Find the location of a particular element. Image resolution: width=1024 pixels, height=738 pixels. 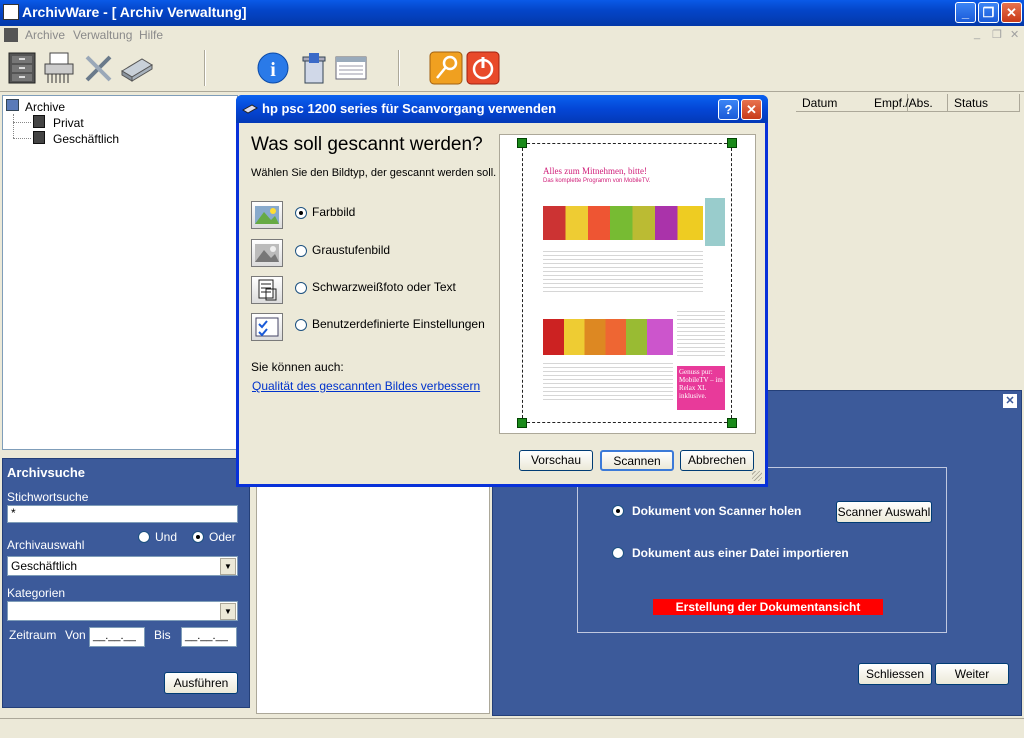

grayscale-radio is located at coordinates (301, 251).